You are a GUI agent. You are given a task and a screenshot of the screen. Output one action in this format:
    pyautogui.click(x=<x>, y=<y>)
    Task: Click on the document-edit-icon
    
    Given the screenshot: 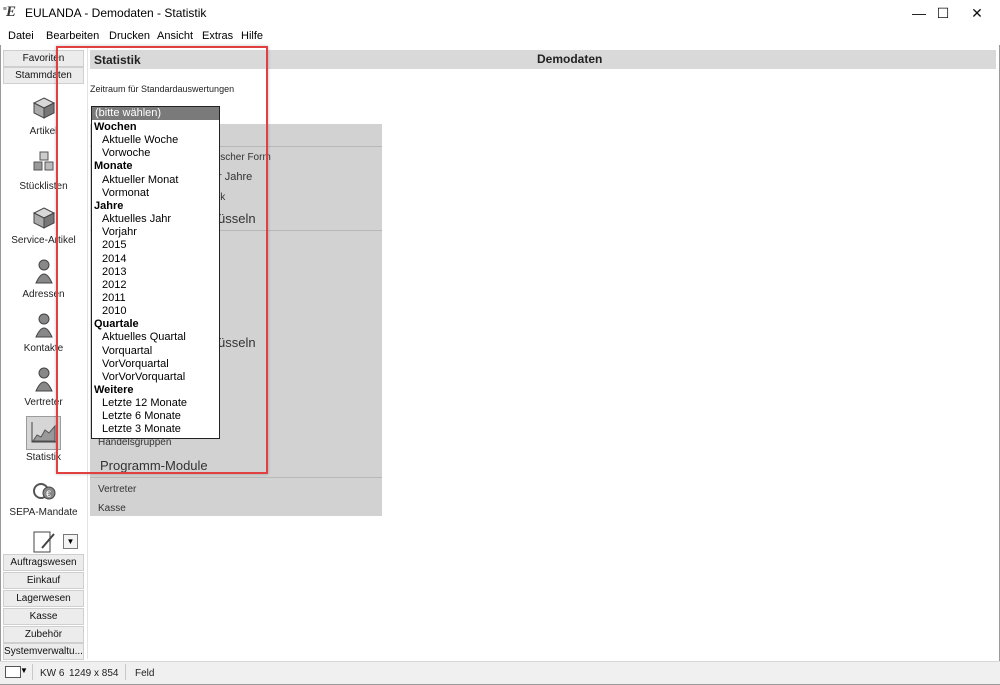 What is the action you would take?
    pyautogui.click(x=44, y=543)
    